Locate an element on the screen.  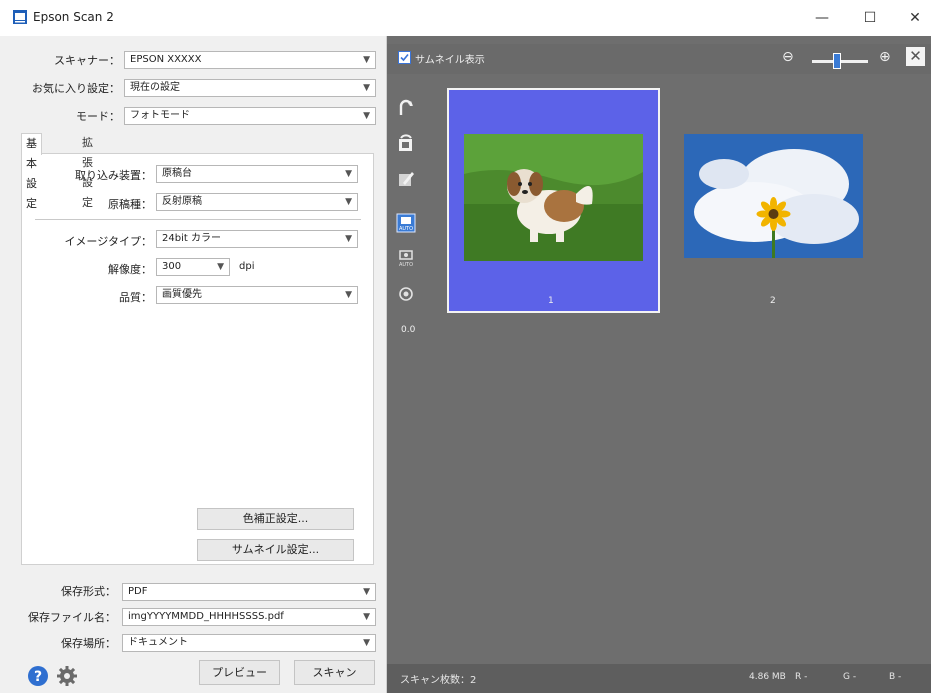
close-preview-icon: ✕ is located at coordinates (915, 56).